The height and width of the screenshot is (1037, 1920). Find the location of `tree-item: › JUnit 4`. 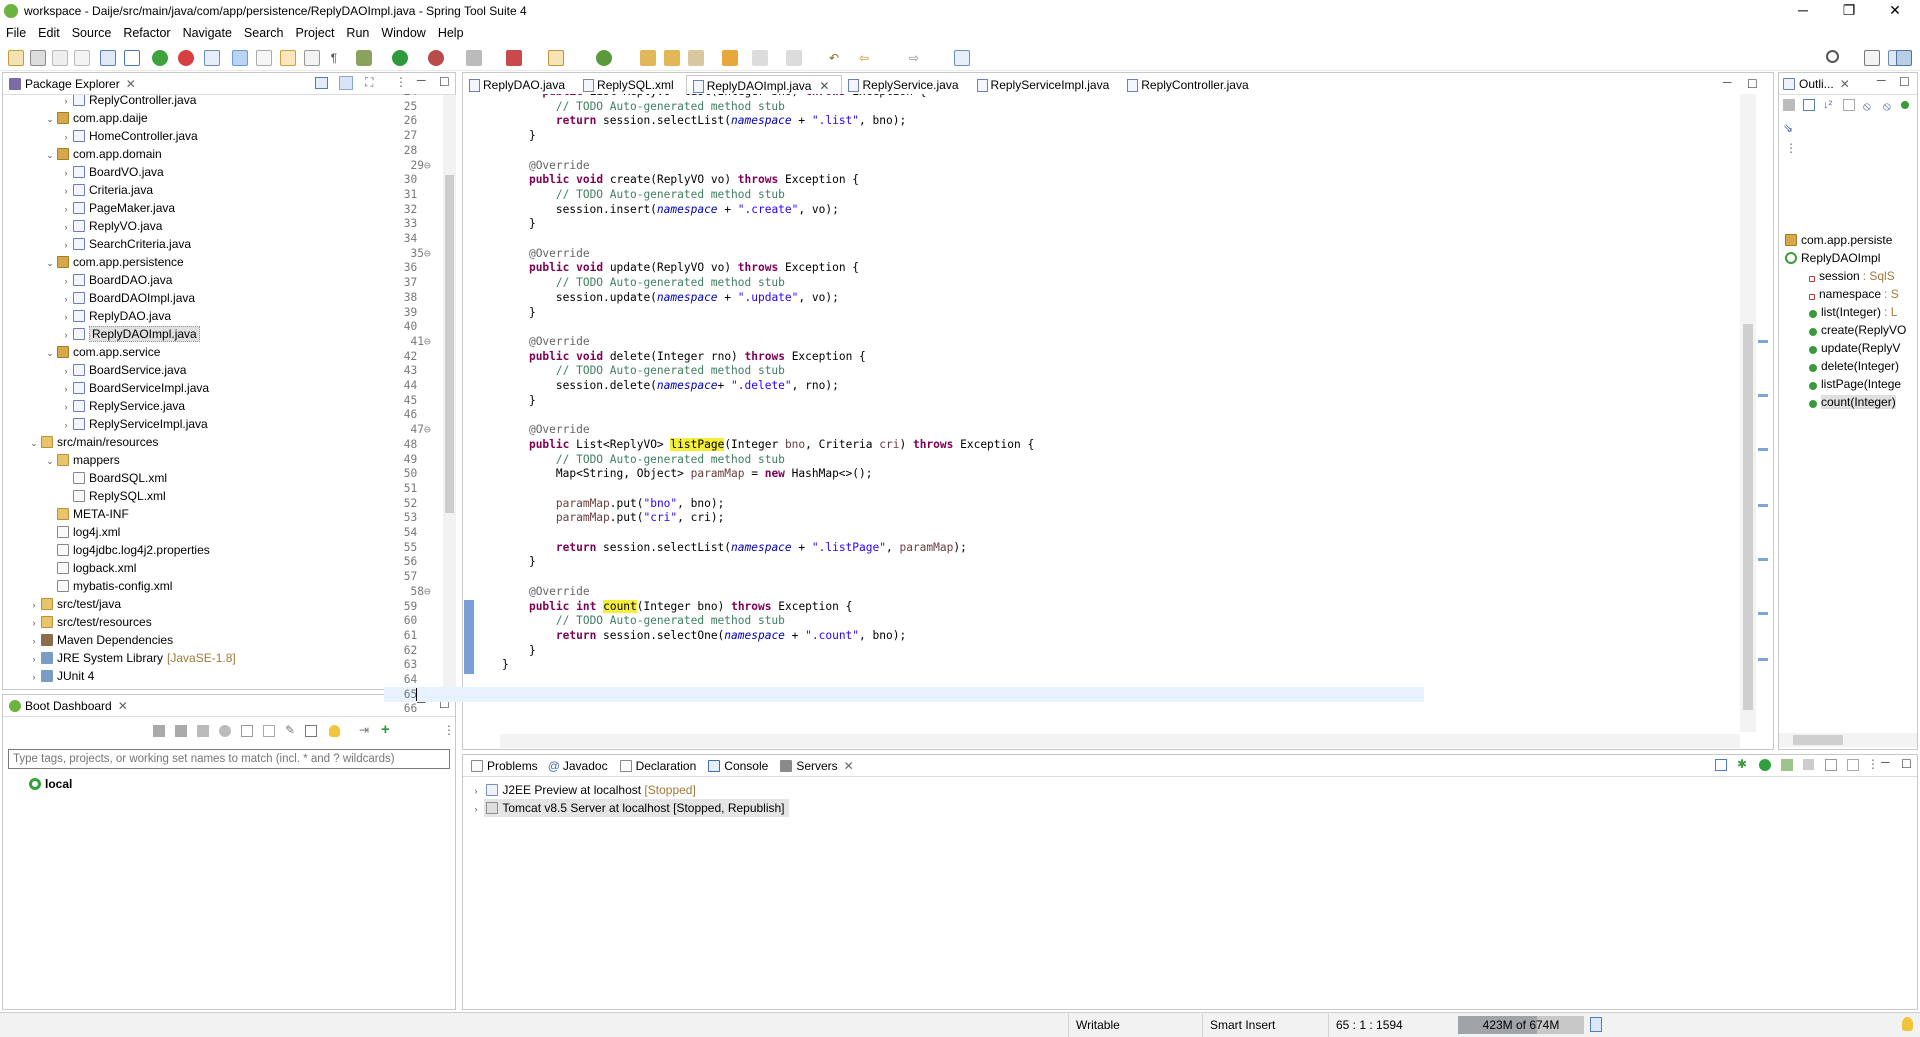

tree-item: › JUnit 4 is located at coordinates (62, 676).